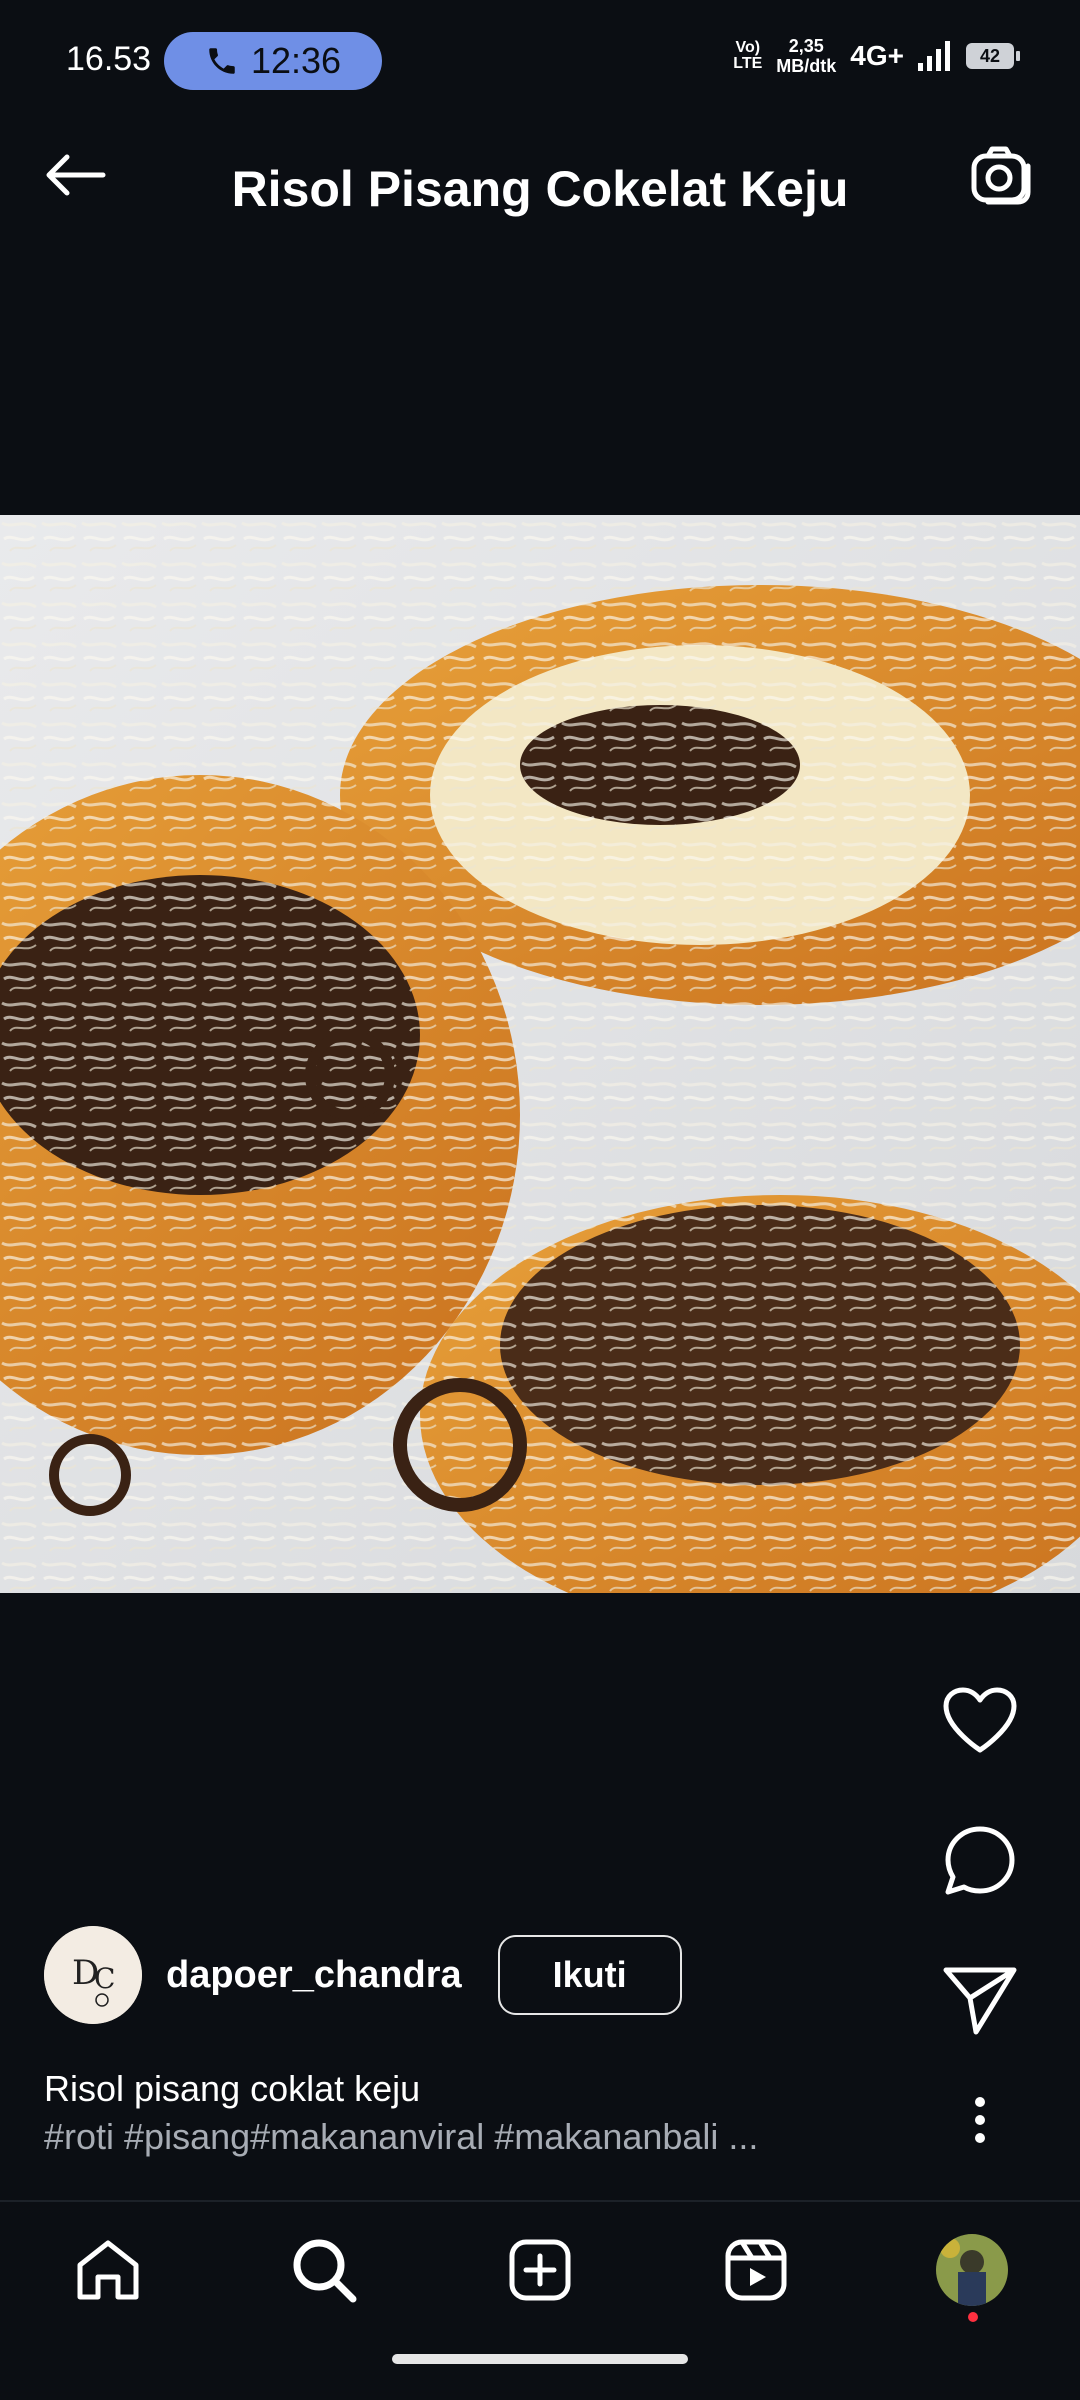 The width and height of the screenshot is (1080, 2400). I want to click on heart-icon, so click(980, 1720).